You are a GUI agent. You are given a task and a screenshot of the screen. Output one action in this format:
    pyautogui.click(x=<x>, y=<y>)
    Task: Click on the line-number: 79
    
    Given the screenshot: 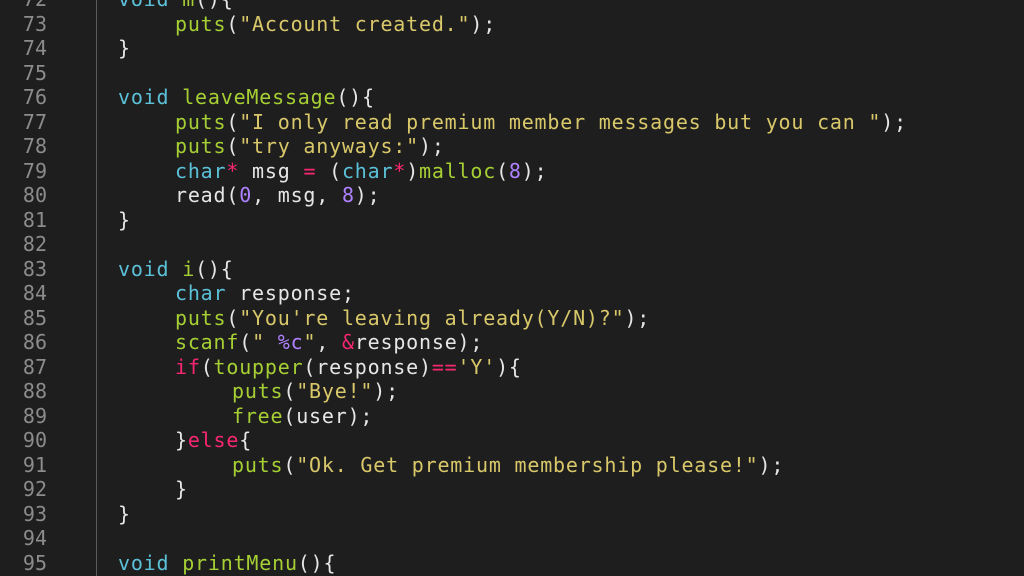 What is the action you would take?
    pyautogui.click(x=34, y=170)
    